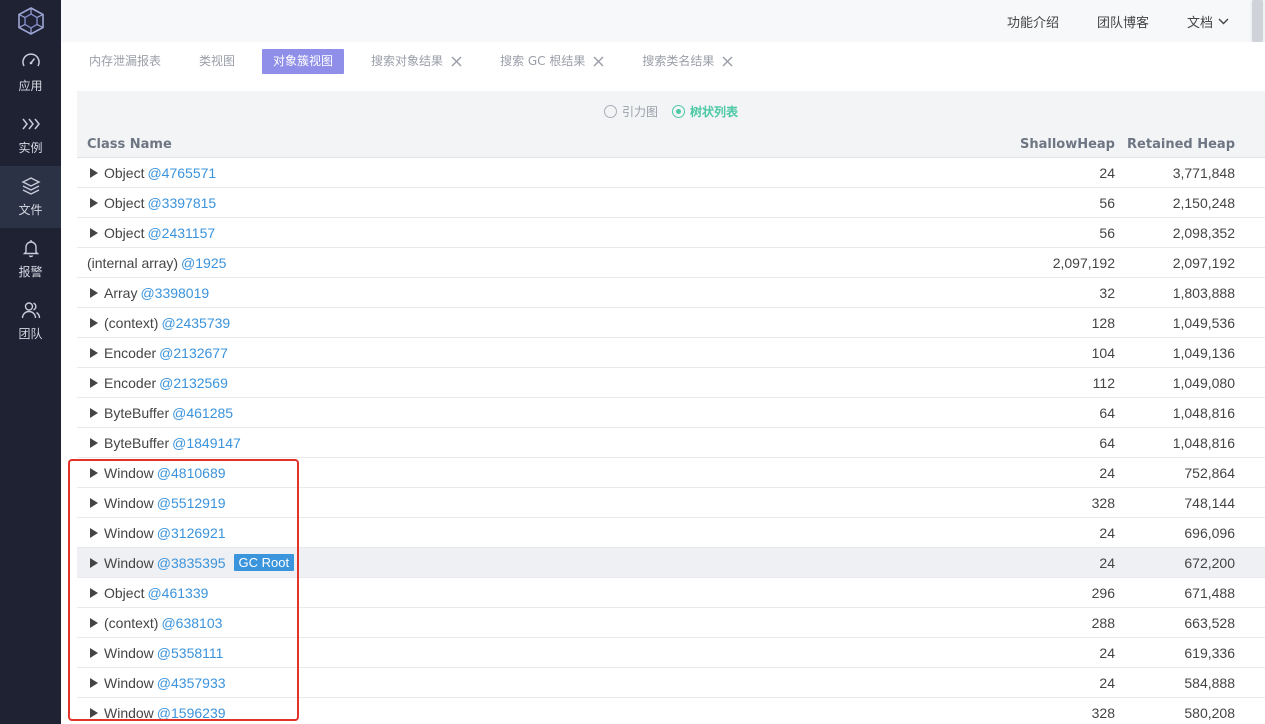 The width and height of the screenshot is (1265, 724). Describe the element at coordinates (671, 653) in the screenshot. I see `table-row: Window @5358111 24 619,336` at that location.